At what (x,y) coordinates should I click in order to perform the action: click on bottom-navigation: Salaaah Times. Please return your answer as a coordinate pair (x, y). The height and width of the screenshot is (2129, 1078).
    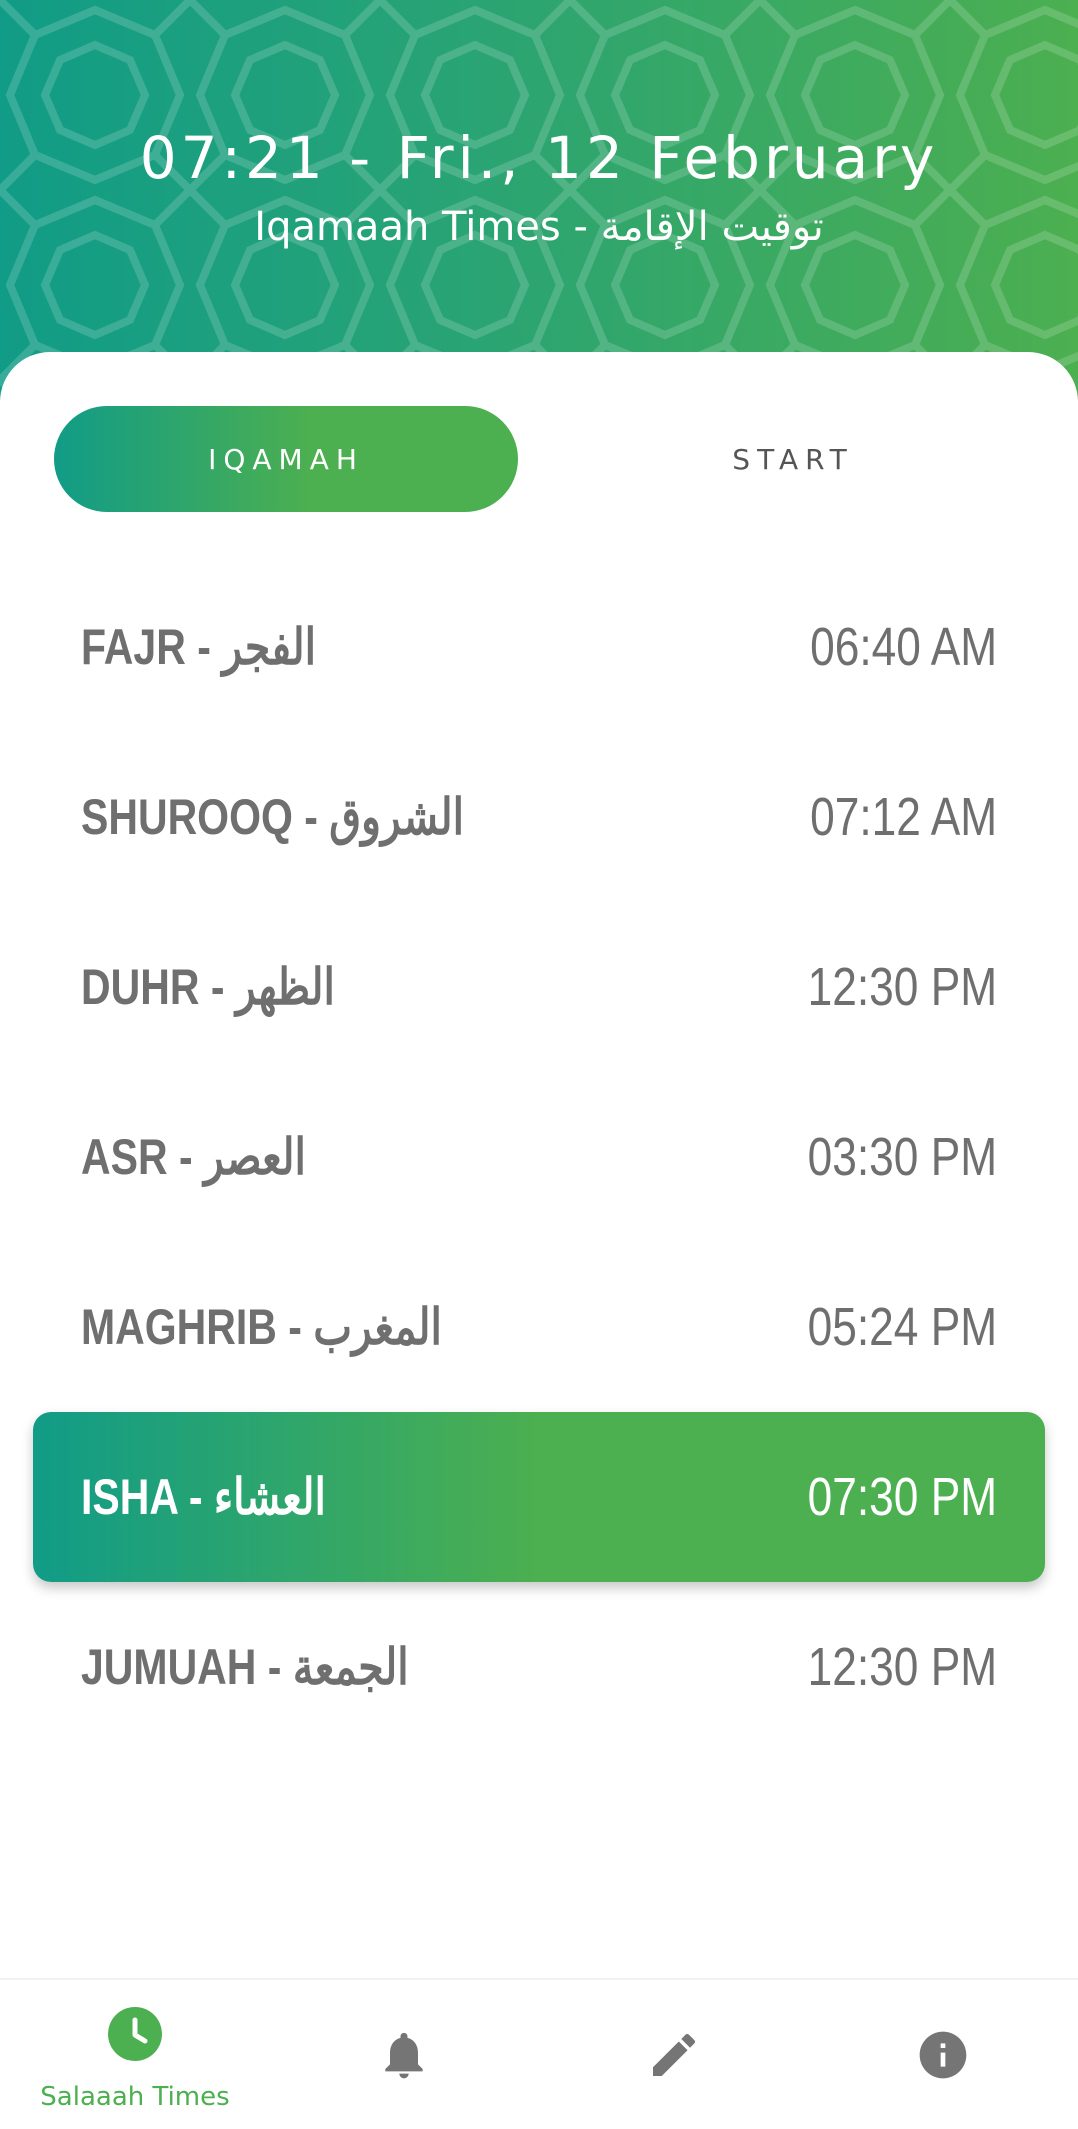
    Looking at the image, I should click on (539, 2053).